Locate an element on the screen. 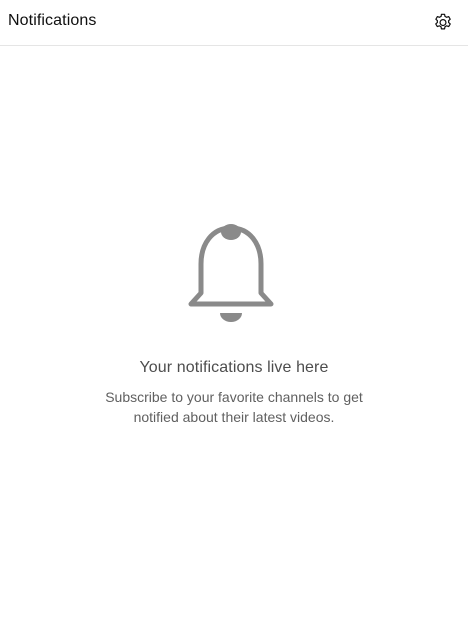  settings-button is located at coordinates (443, 23).